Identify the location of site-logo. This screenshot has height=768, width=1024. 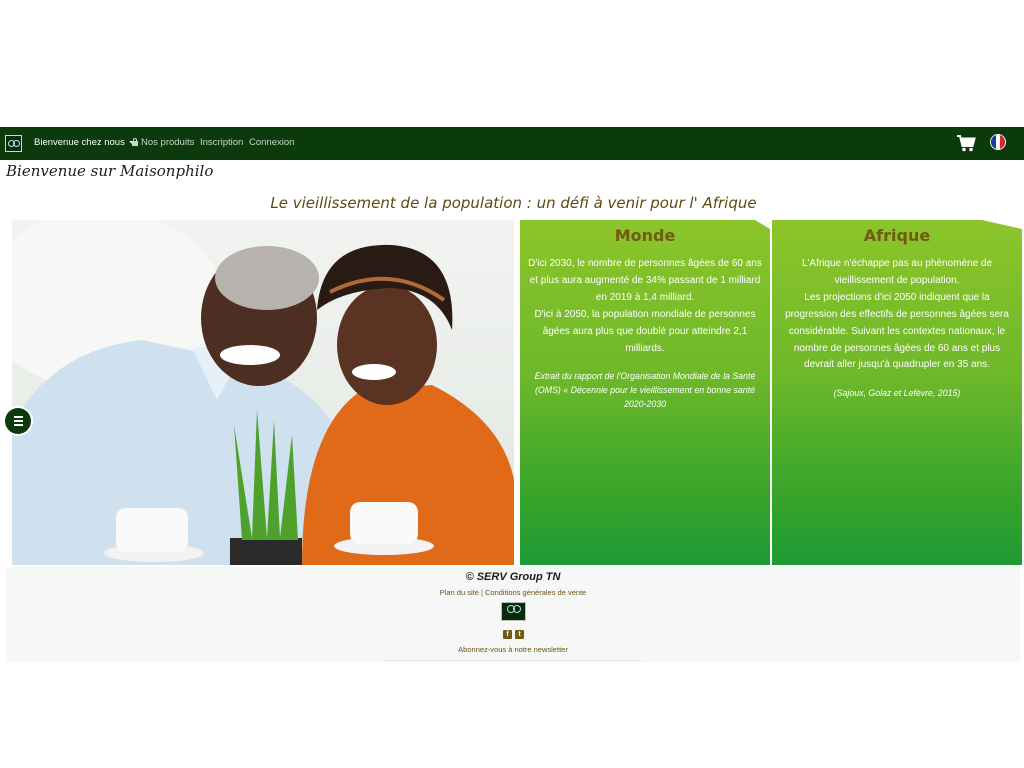
(13, 143).